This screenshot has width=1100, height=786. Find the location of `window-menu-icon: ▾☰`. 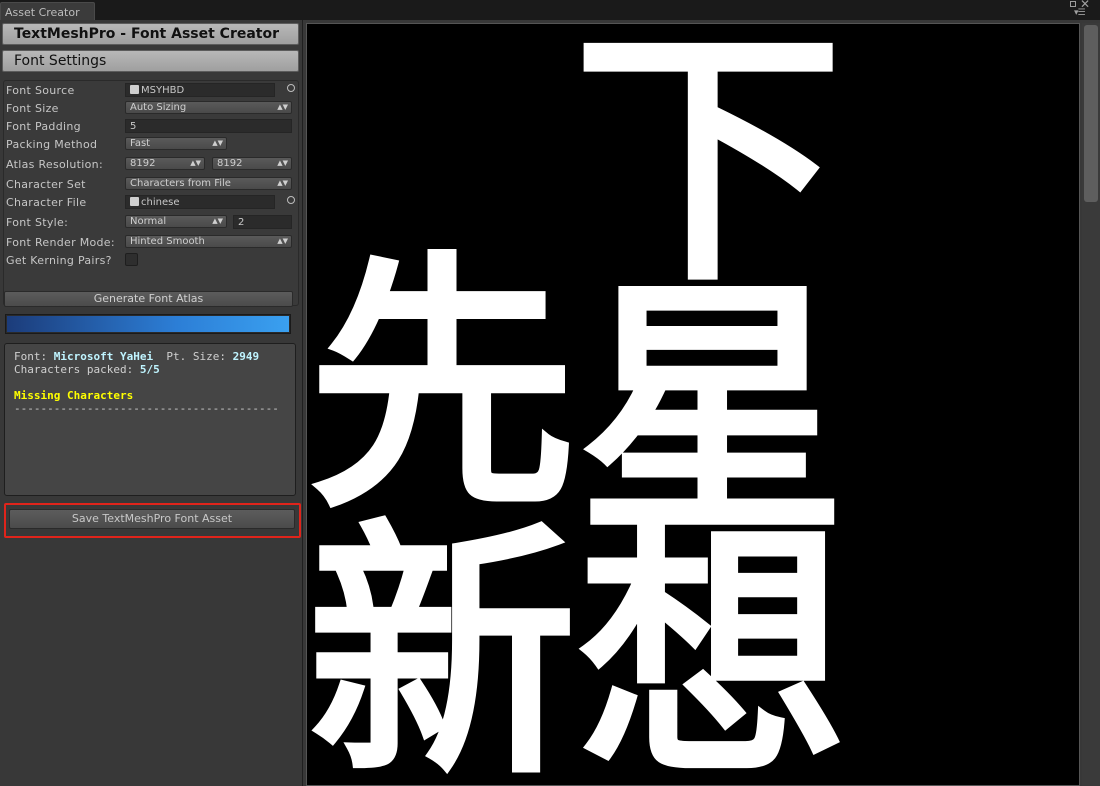

window-menu-icon: ▾☰ is located at coordinates (1080, 13).